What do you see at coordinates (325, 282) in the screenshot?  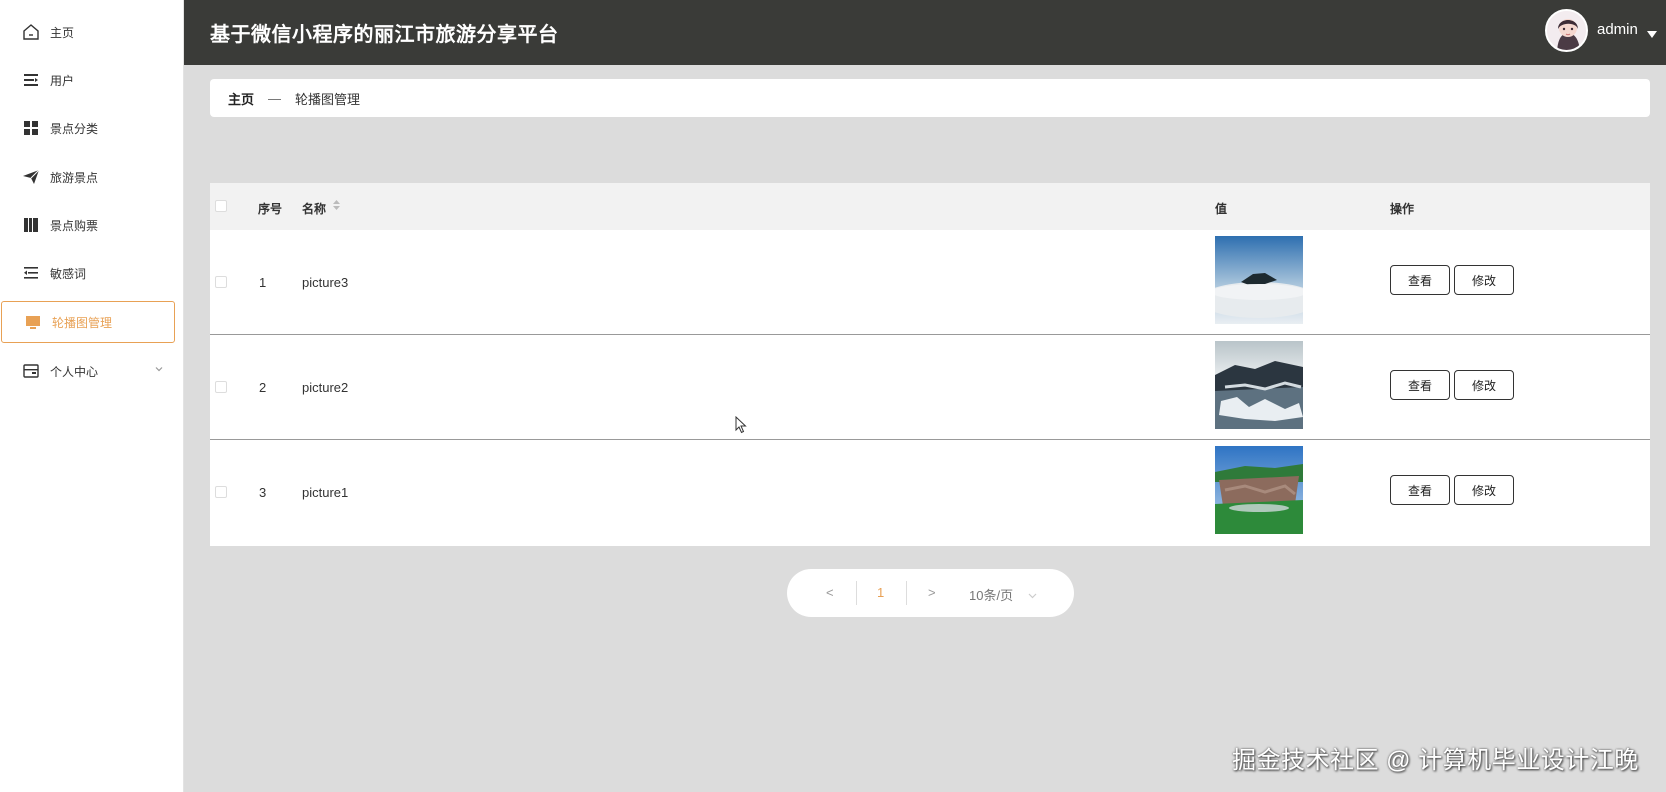 I see `row-name: picture3` at bounding box center [325, 282].